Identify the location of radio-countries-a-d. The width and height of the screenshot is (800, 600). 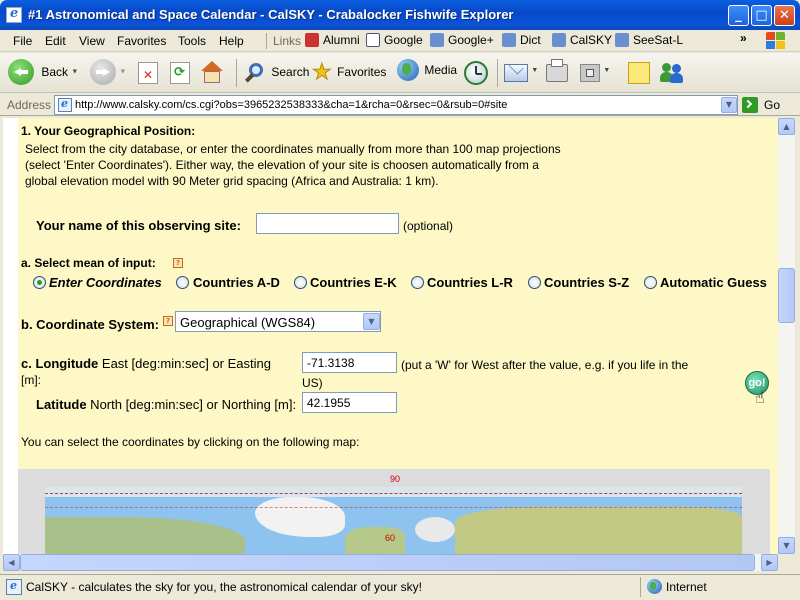
(182, 282).